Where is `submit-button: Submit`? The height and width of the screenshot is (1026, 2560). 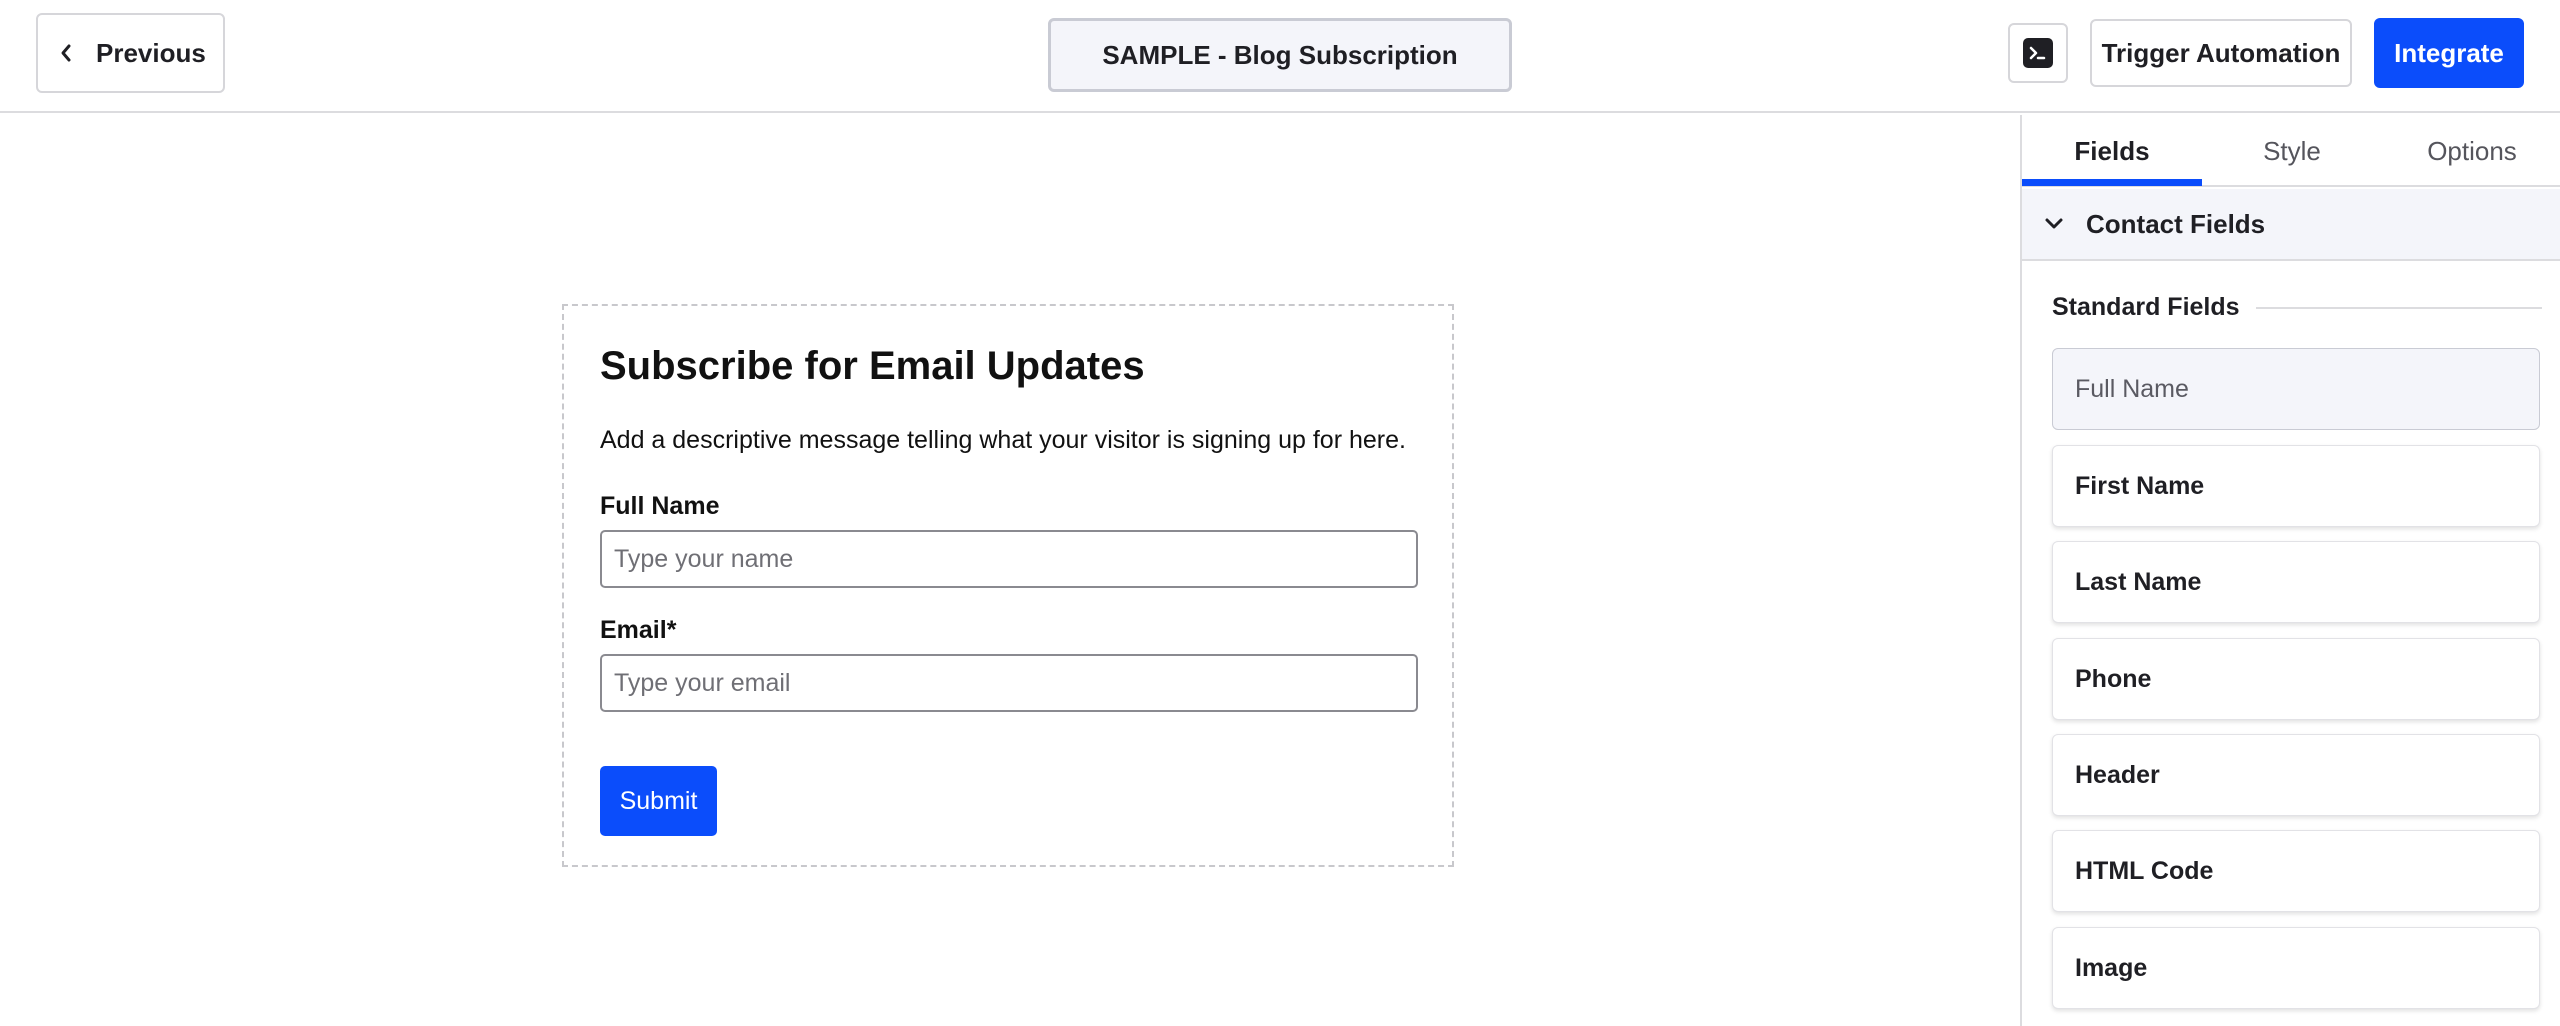
submit-button: Submit is located at coordinates (658, 801).